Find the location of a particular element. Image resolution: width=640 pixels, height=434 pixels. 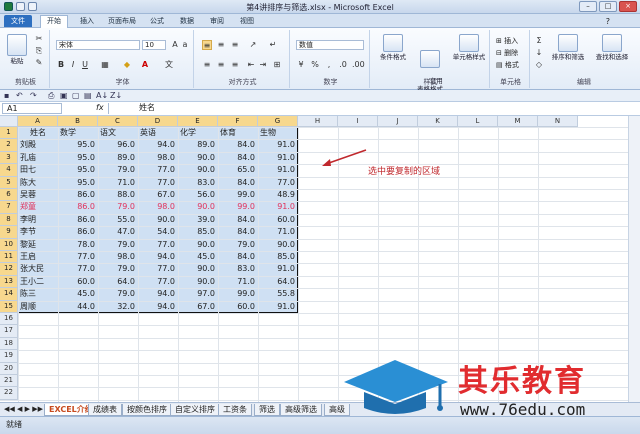

save-icon: ▪ is located at coordinates (6, 95).